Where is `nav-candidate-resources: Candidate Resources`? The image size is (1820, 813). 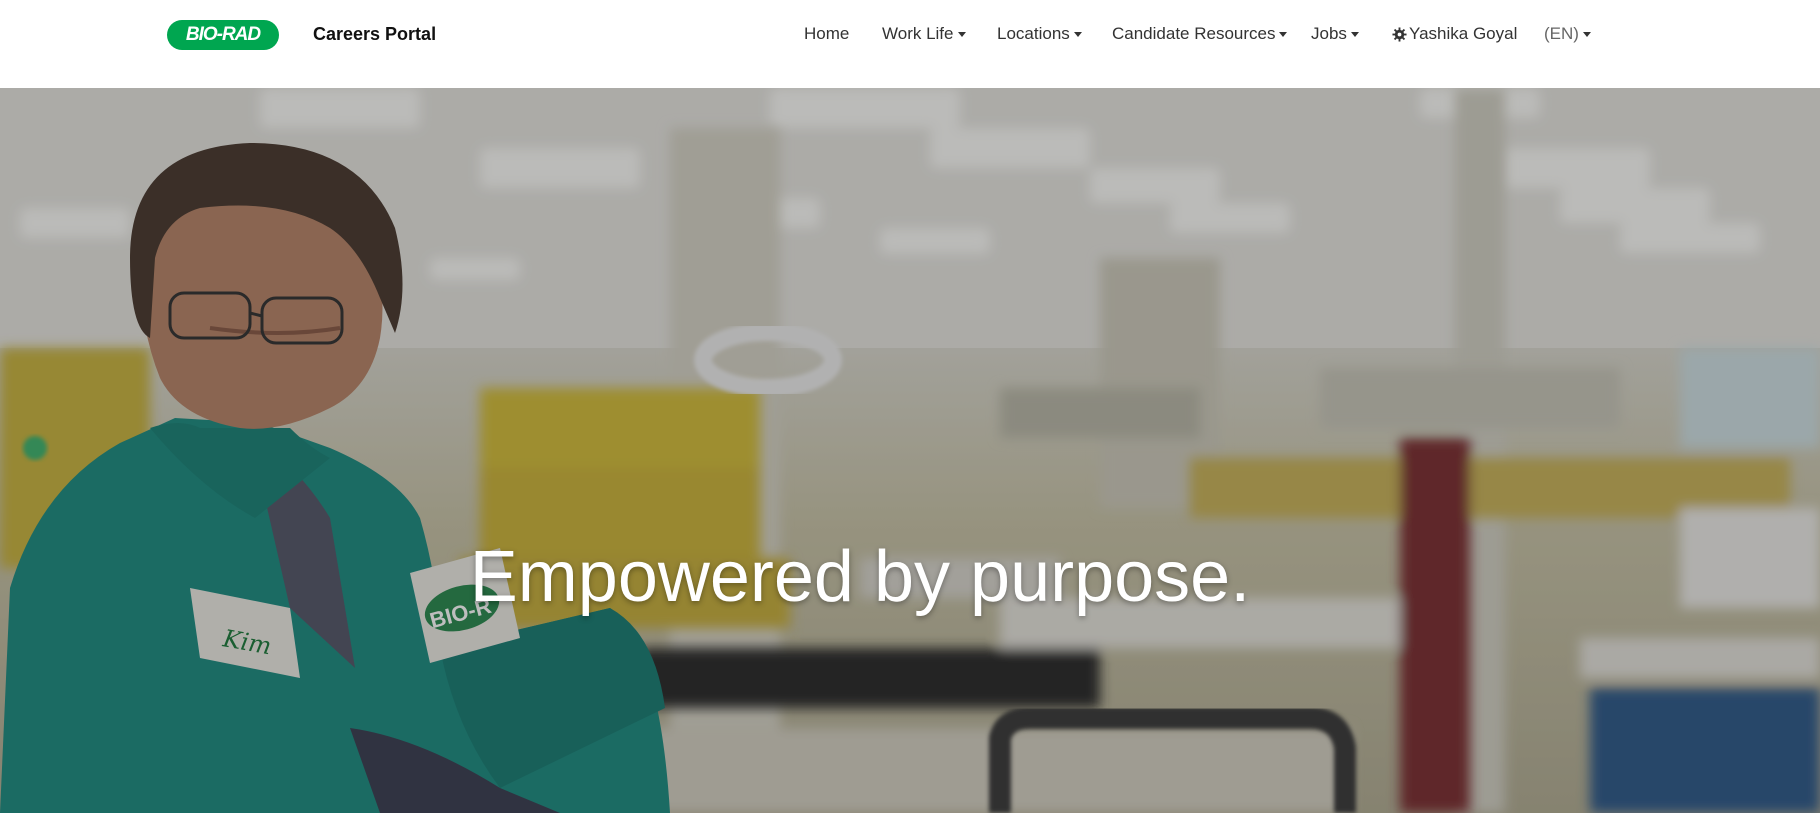
nav-candidate-resources: Candidate Resources is located at coordinates (1200, 34).